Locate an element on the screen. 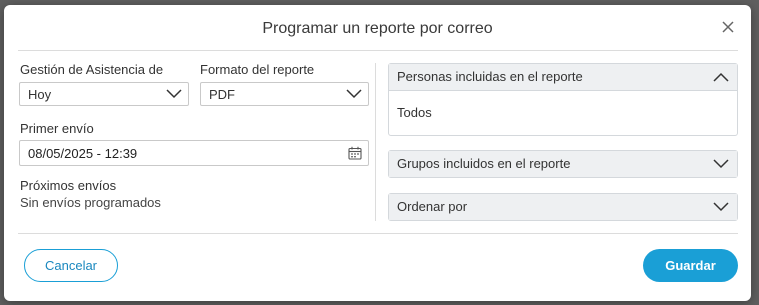 This screenshot has height=305, width=759. chevron-up-icon is located at coordinates (721, 77).